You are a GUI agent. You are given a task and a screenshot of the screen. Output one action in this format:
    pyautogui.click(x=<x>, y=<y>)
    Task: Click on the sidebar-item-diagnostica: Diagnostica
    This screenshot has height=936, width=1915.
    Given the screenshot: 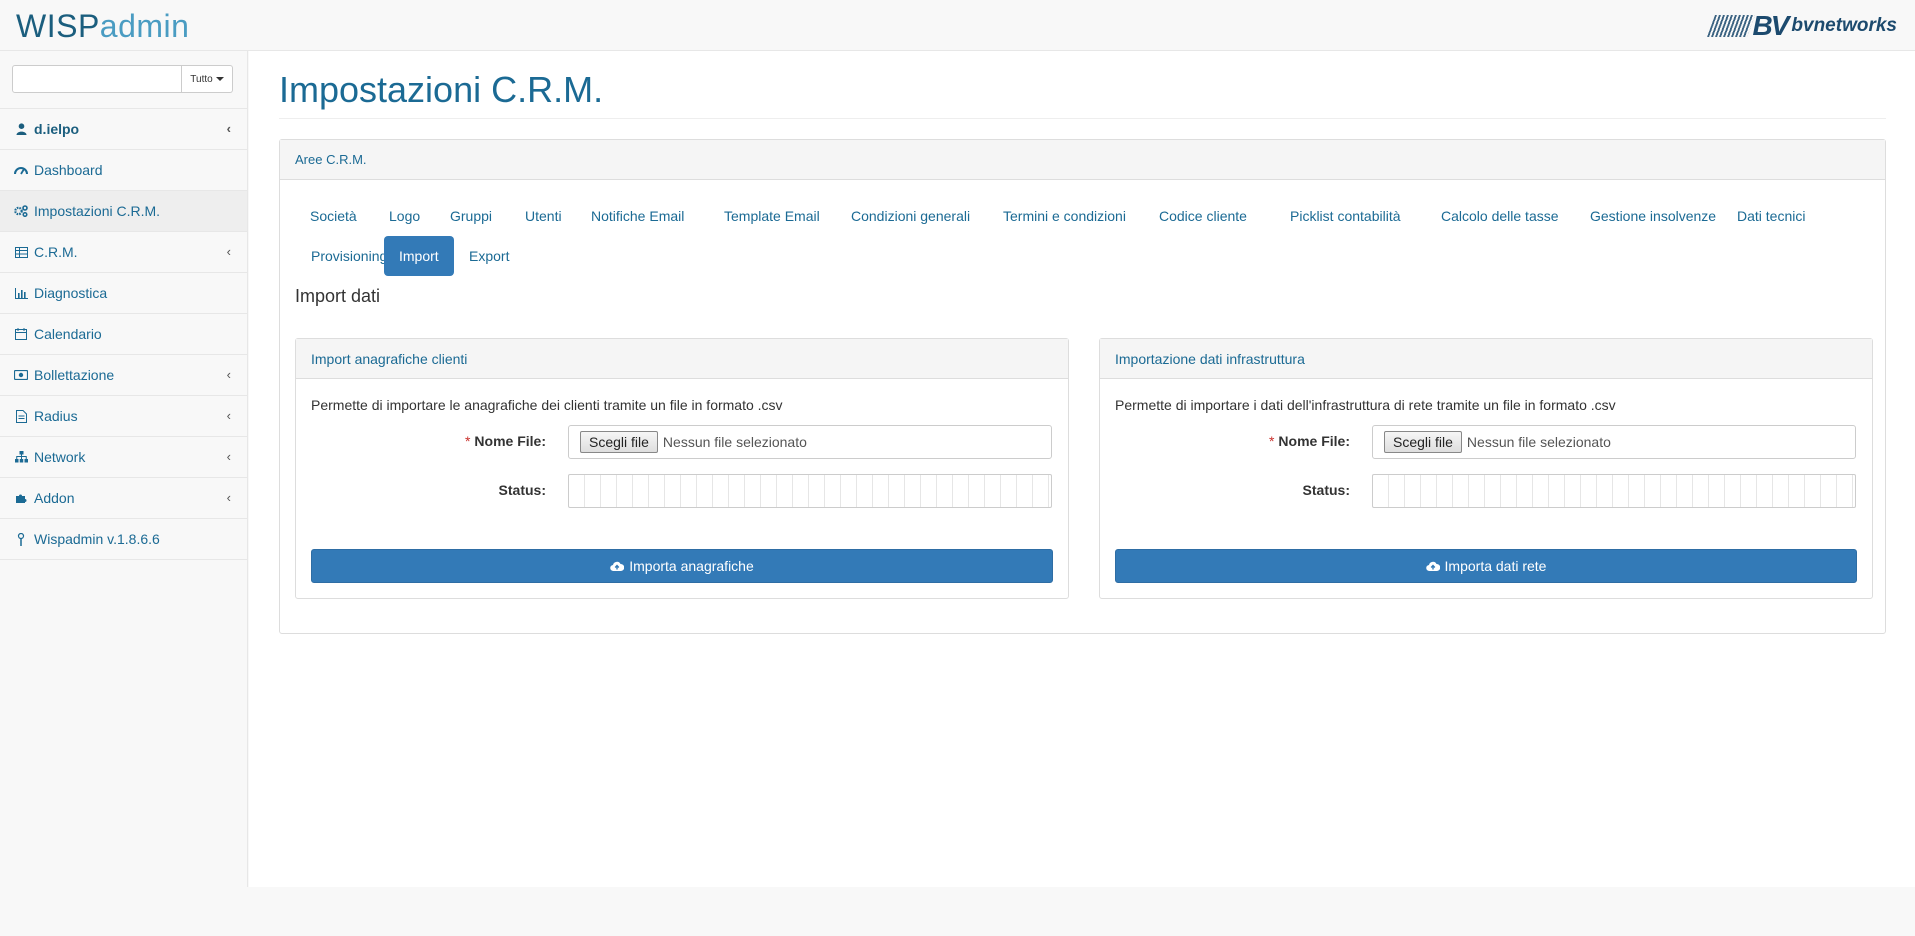 What is the action you would take?
    pyautogui.click(x=123, y=293)
    